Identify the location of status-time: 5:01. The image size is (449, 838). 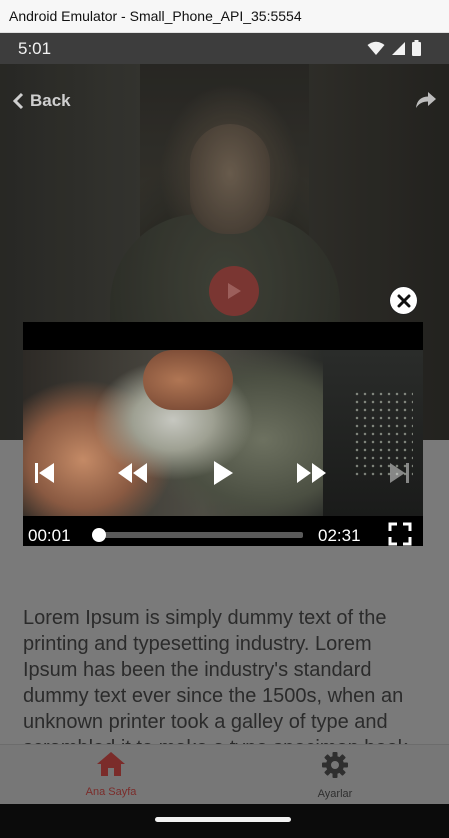
(35, 48).